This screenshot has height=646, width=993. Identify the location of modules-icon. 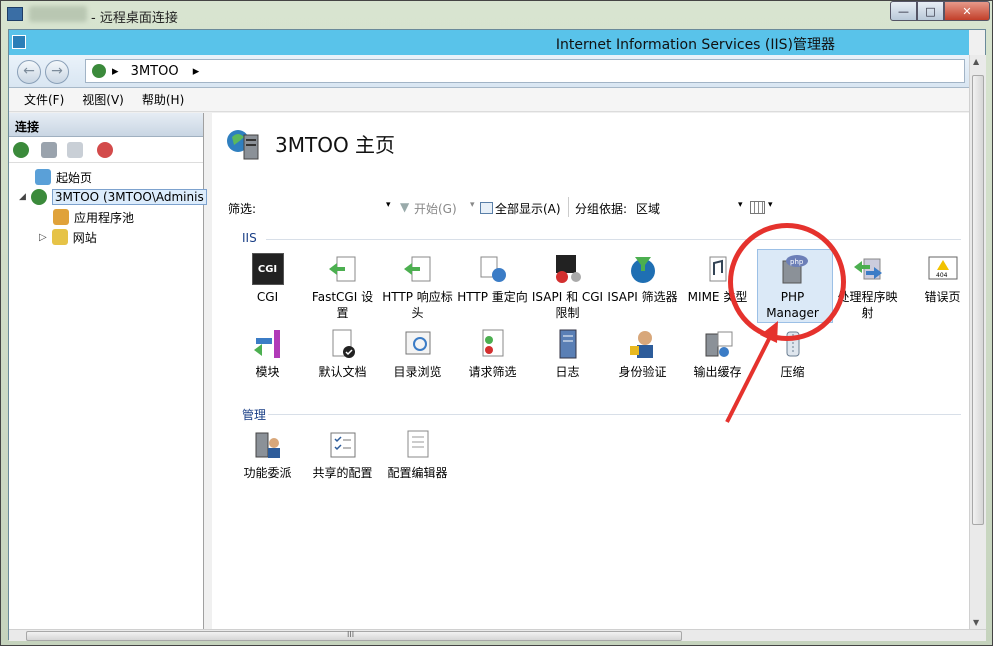
(268, 344).